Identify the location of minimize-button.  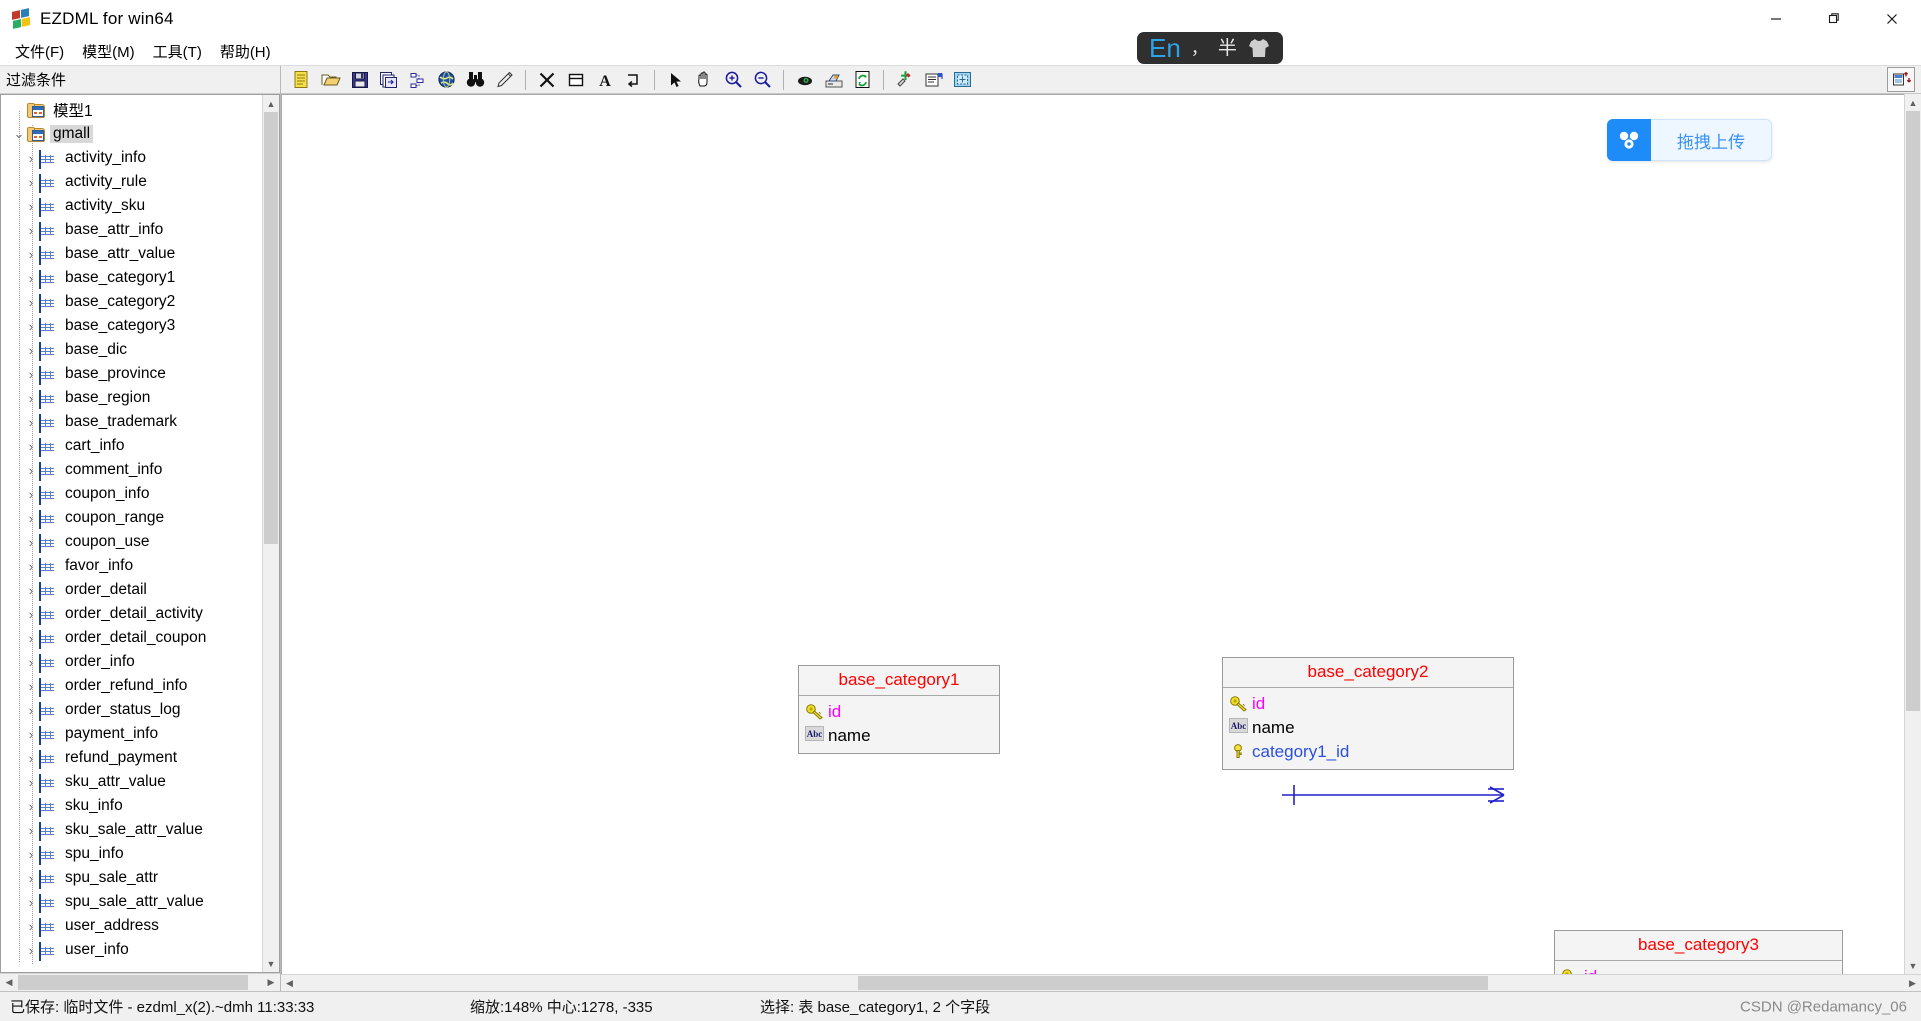
(1776, 19).